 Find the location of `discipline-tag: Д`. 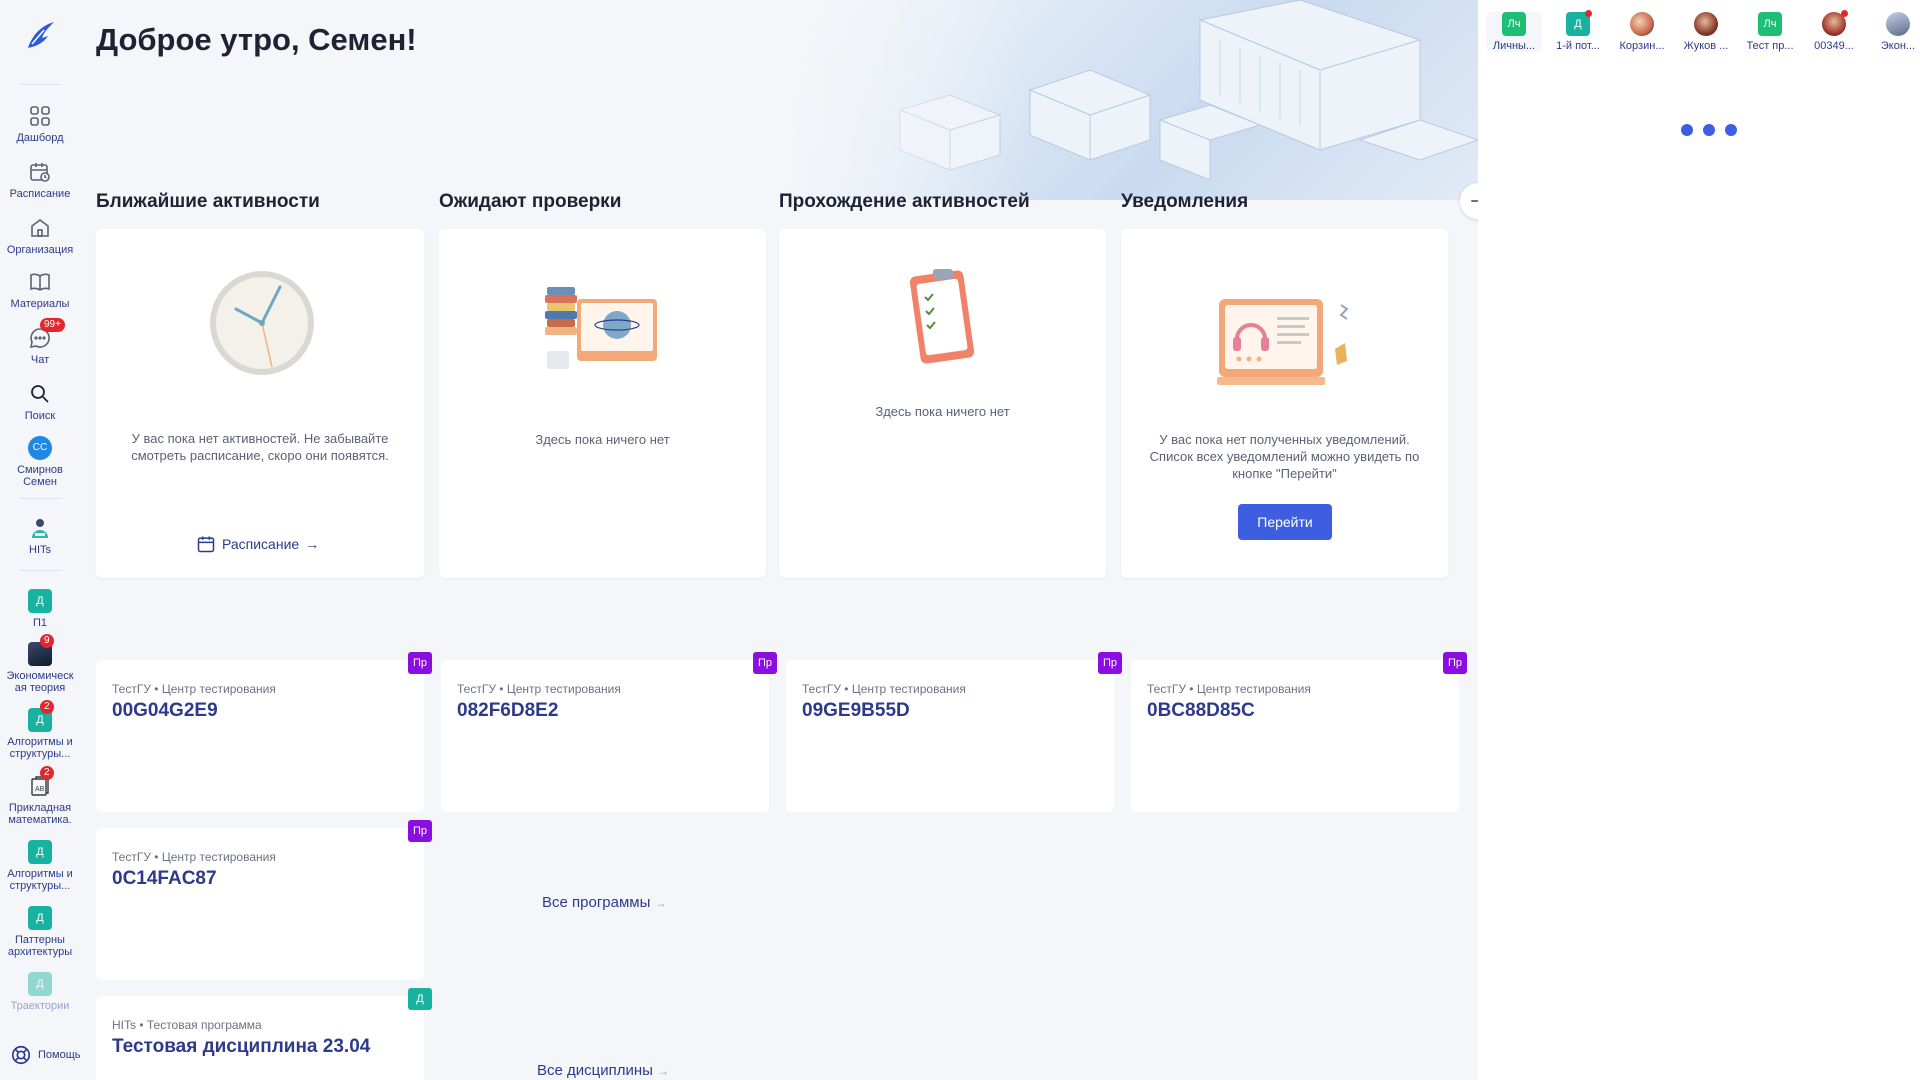

discipline-tag: Д is located at coordinates (420, 999).